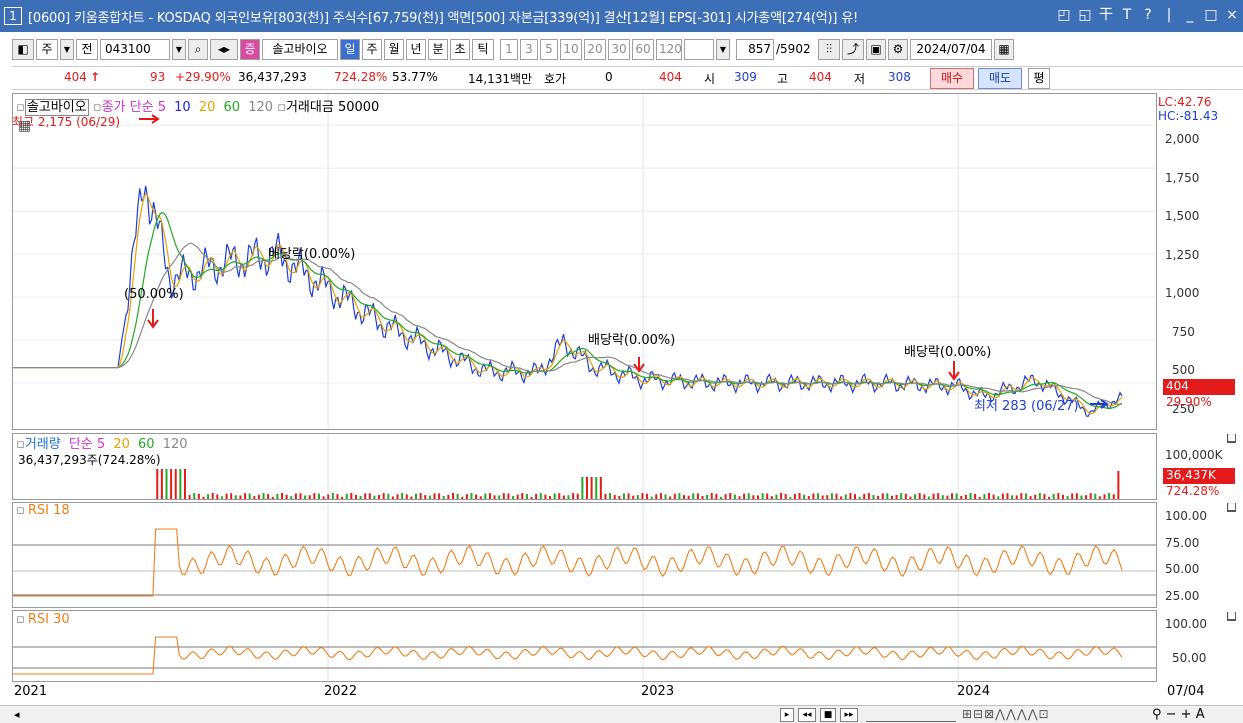 The image size is (1243, 723). Describe the element at coordinates (372, 49) in the screenshot. I see `tab-week: 주` at that location.